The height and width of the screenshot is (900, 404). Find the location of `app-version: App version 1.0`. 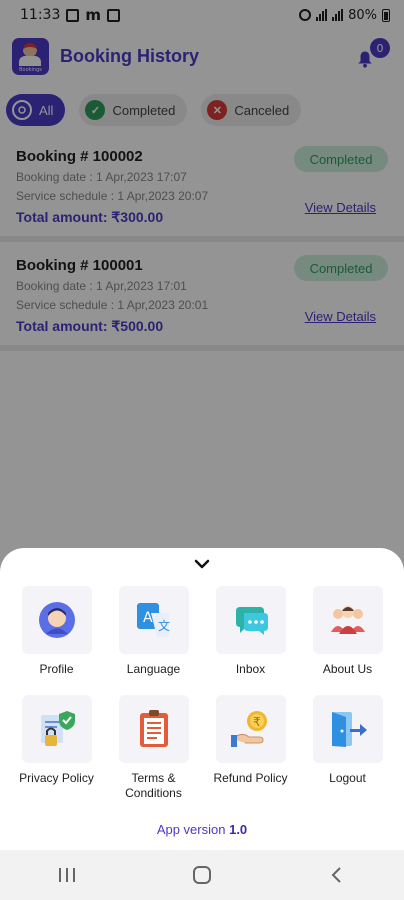

app-version: App version 1.0 is located at coordinates (202, 829).